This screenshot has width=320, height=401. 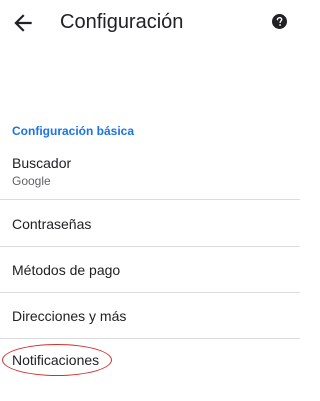 What do you see at coordinates (52, 224) in the screenshot?
I see `passwords-label: Contraseñas` at bounding box center [52, 224].